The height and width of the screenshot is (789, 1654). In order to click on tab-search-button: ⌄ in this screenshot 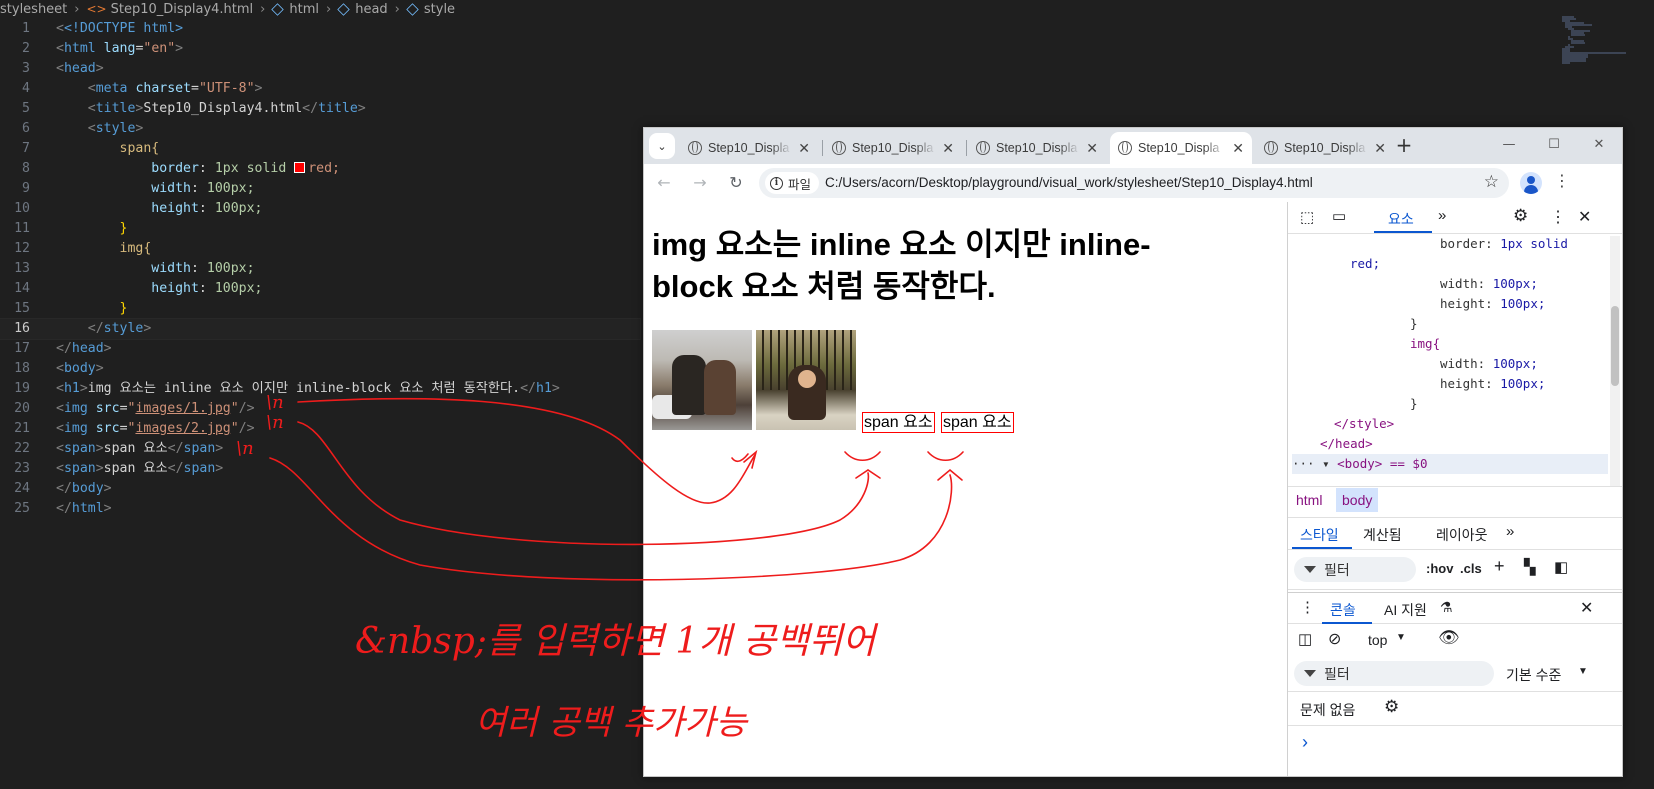, I will do `click(662, 146)`.